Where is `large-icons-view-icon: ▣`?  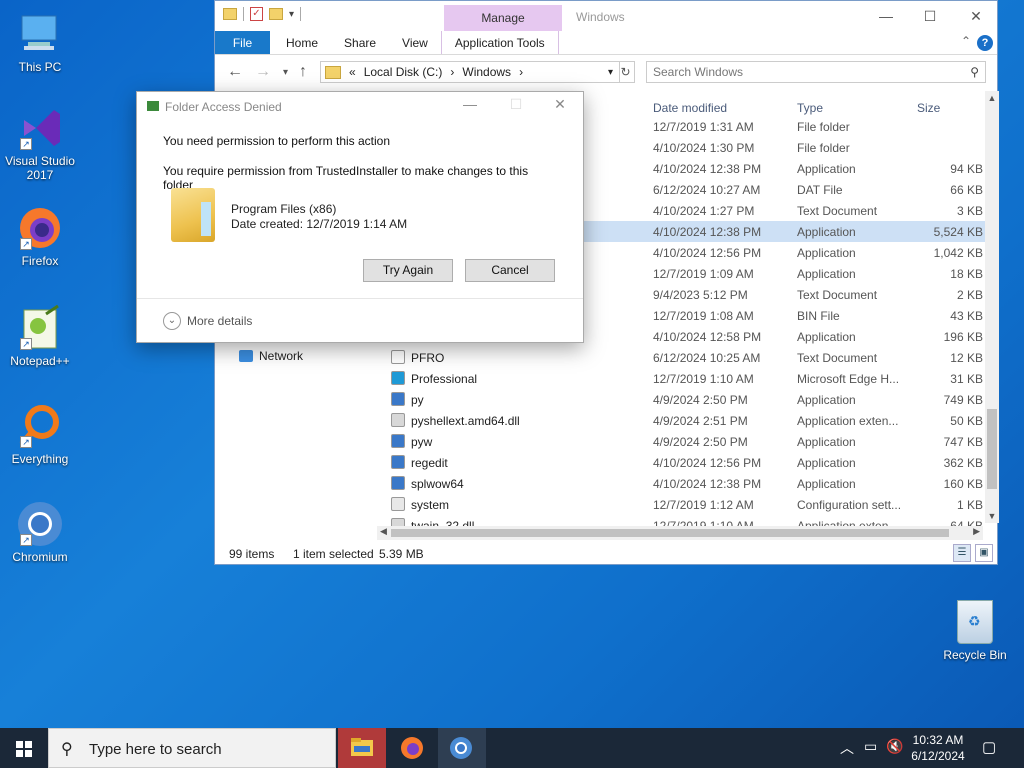
large-icons-view-icon: ▣ is located at coordinates (984, 553).